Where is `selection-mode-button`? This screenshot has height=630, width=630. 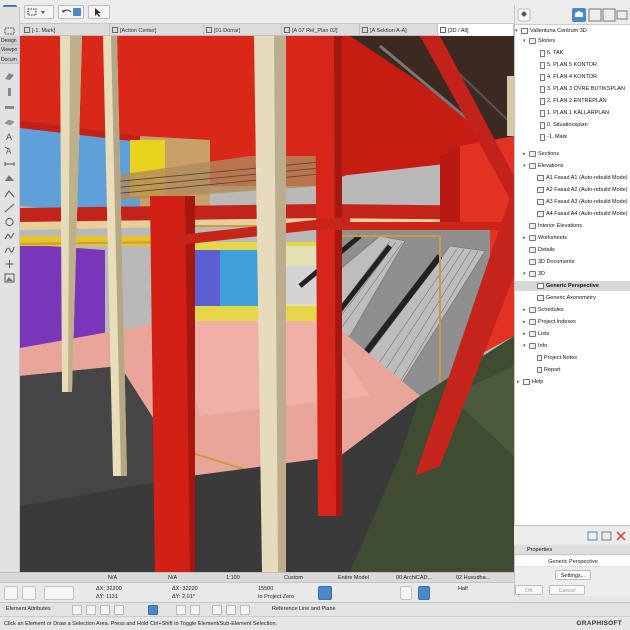
selection-mode-button is located at coordinates (39, 12).